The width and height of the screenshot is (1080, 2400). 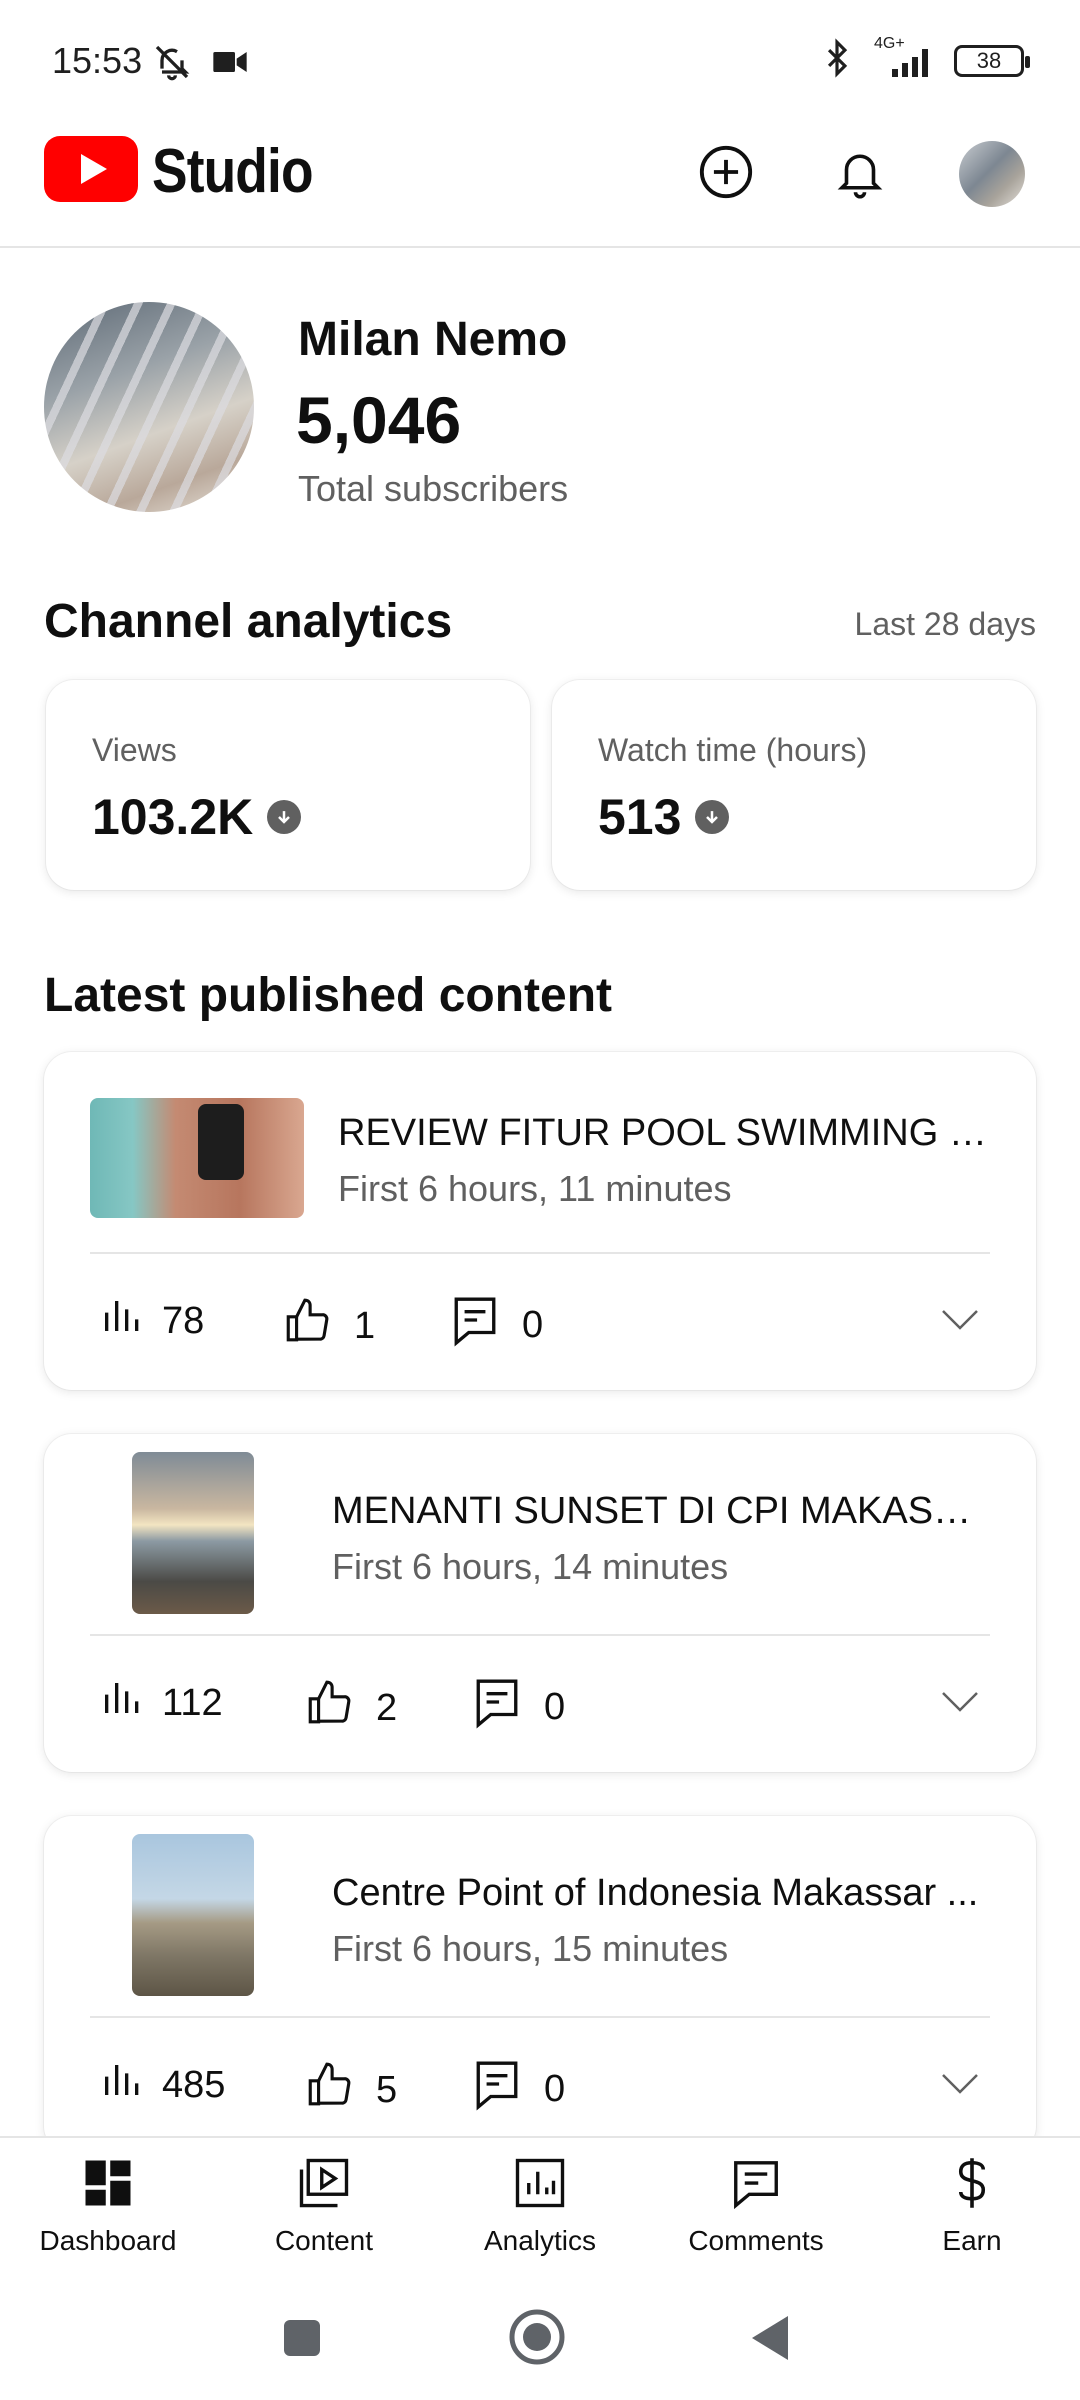 I want to click on notifications-button, so click(x=860, y=174).